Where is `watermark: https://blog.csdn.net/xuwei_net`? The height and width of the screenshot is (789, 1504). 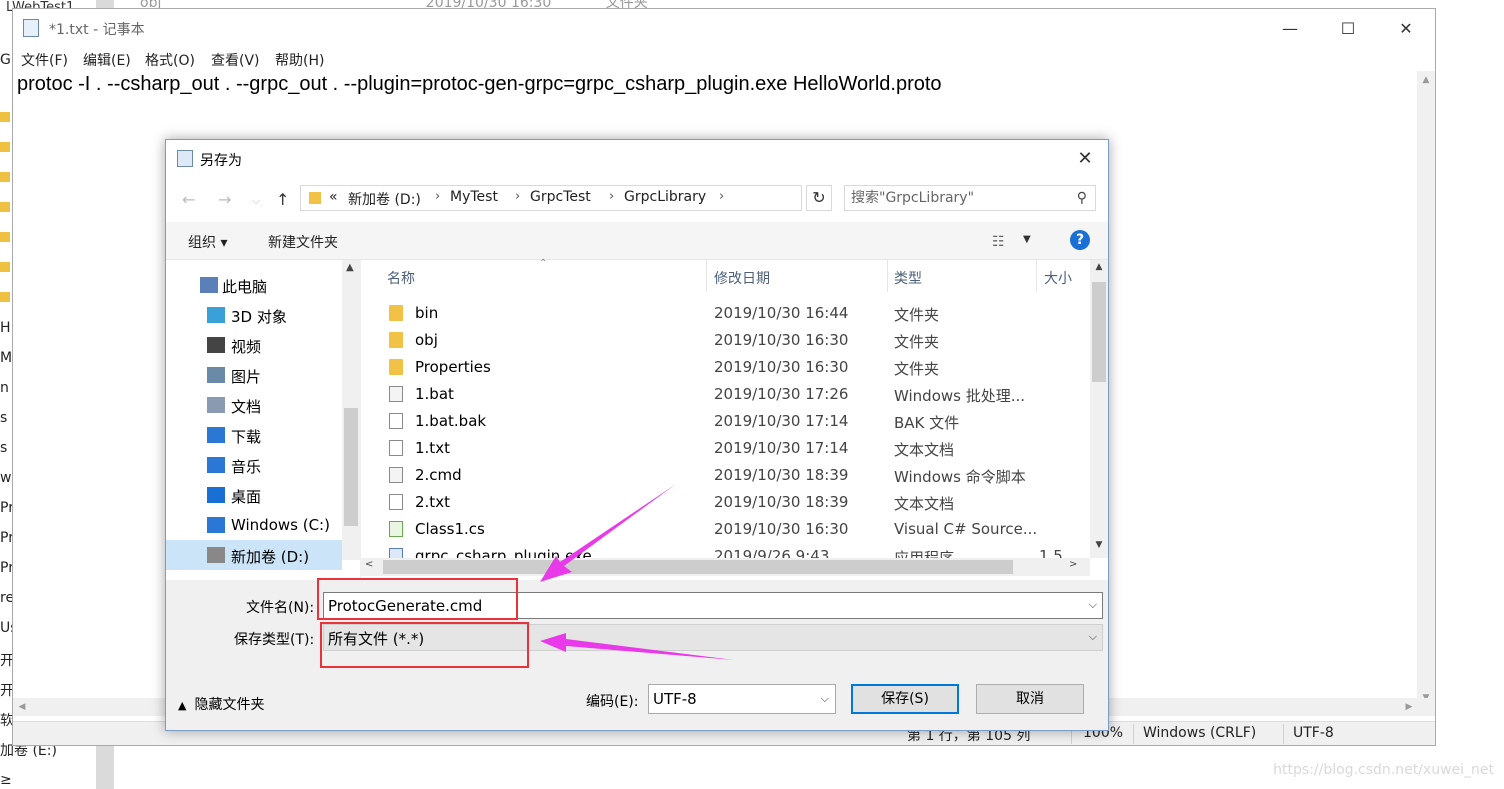
watermark: https://blog.csdn.net/xuwei_net is located at coordinates (1383, 770).